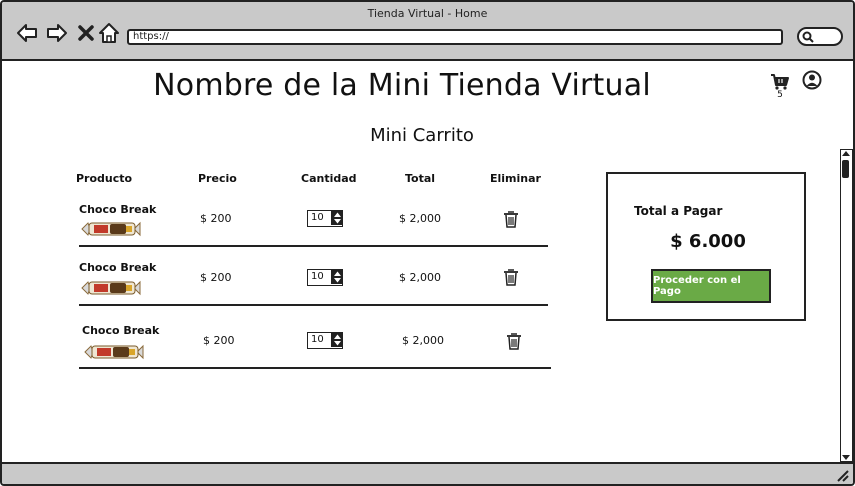 This screenshot has width=855, height=486. I want to click on scroll-down-icon, so click(846, 457).